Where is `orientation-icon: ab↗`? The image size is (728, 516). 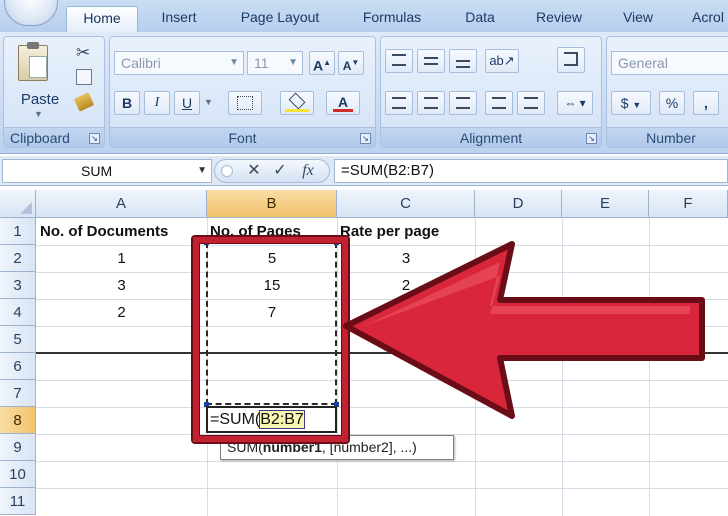
orientation-icon: ab↗ is located at coordinates (502, 61).